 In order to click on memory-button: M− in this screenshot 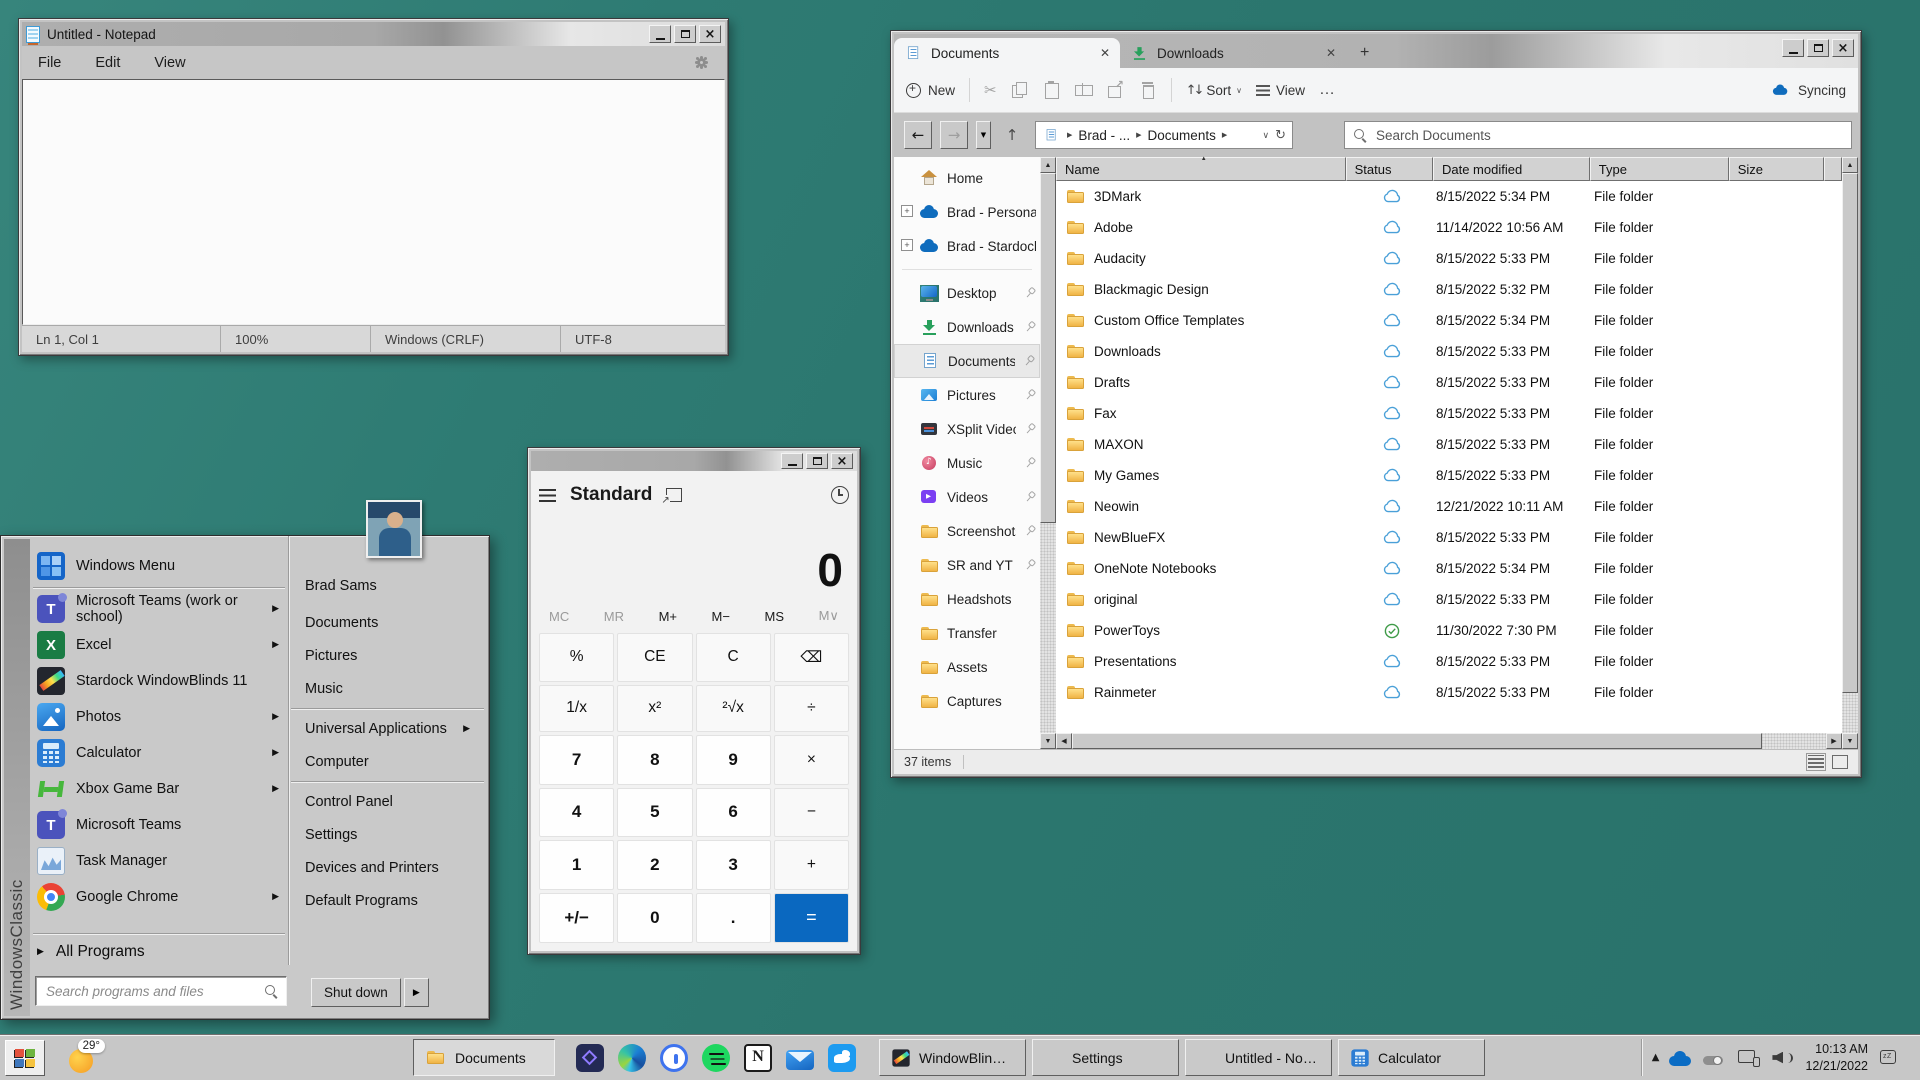, I will do `click(721, 616)`.